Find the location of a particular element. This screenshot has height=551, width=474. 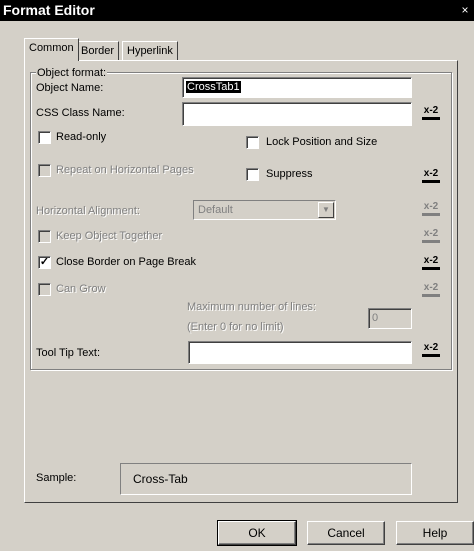

ok-button: OK is located at coordinates (257, 533).